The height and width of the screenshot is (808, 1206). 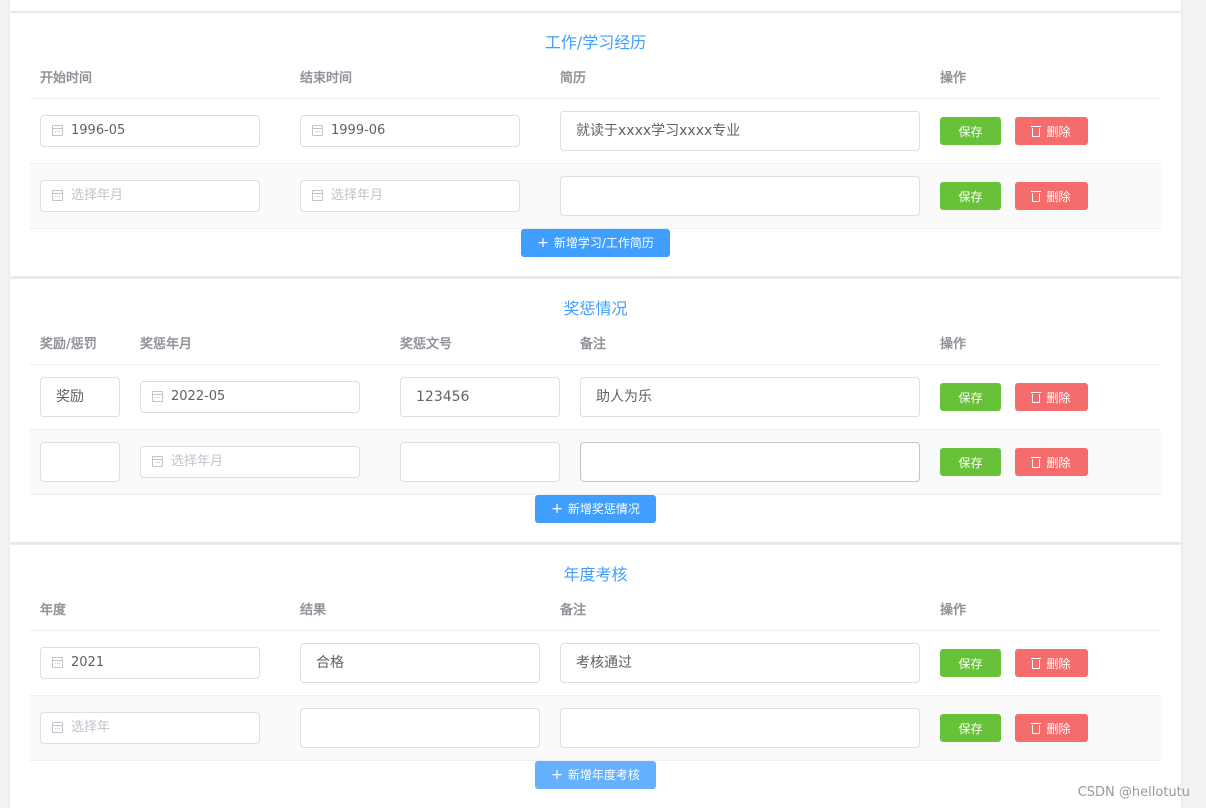 What do you see at coordinates (410, 196) in the screenshot?
I see `end-date-picker: 选择年月` at bounding box center [410, 196].